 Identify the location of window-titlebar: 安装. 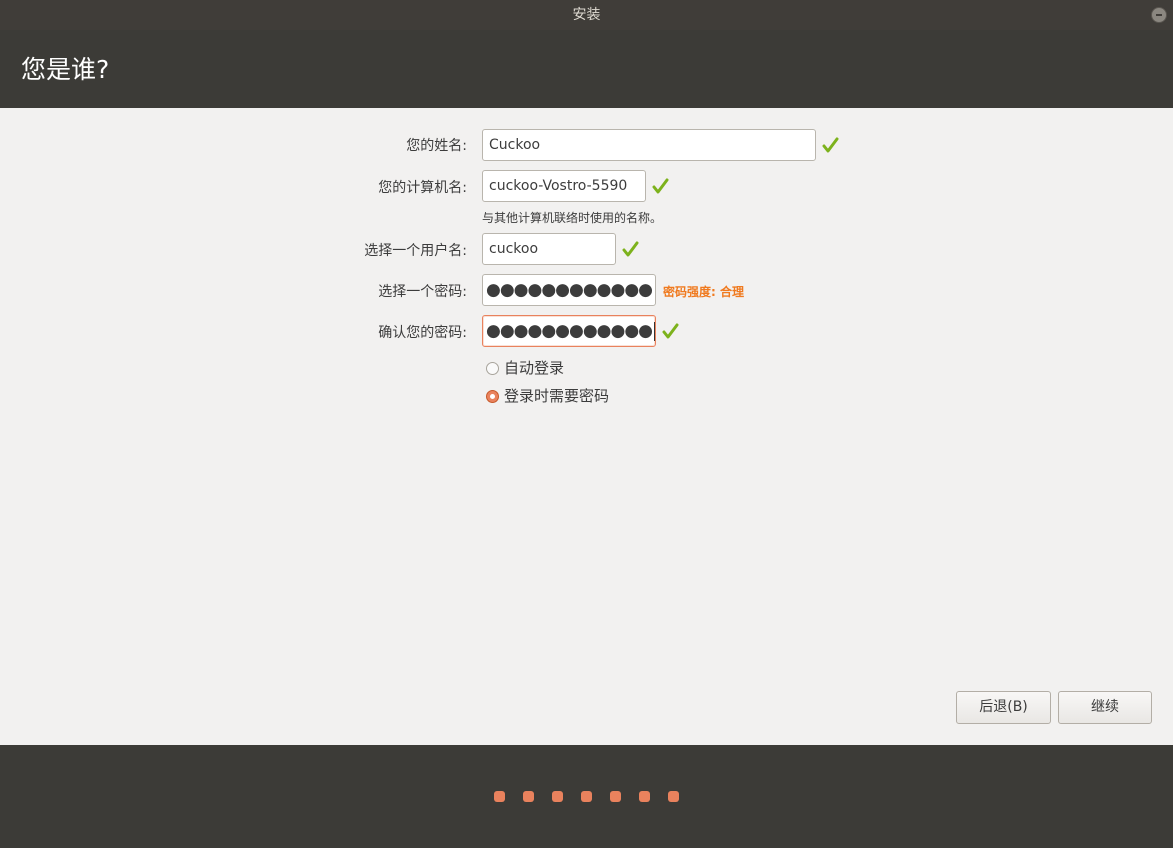
(586, 15).